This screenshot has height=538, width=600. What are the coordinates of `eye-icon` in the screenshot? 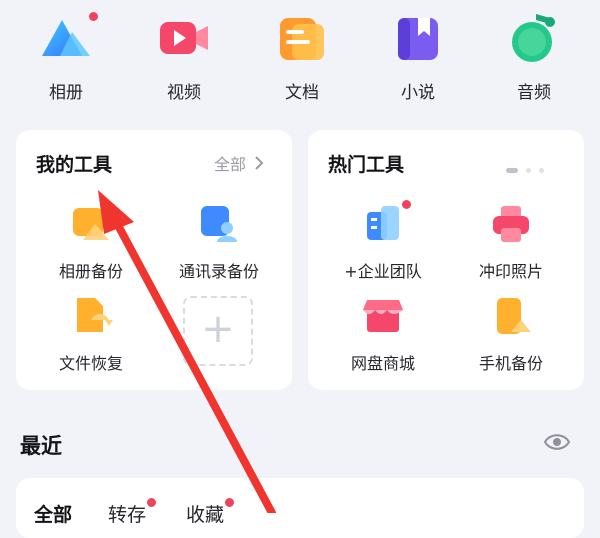 It's located at (557, 444).